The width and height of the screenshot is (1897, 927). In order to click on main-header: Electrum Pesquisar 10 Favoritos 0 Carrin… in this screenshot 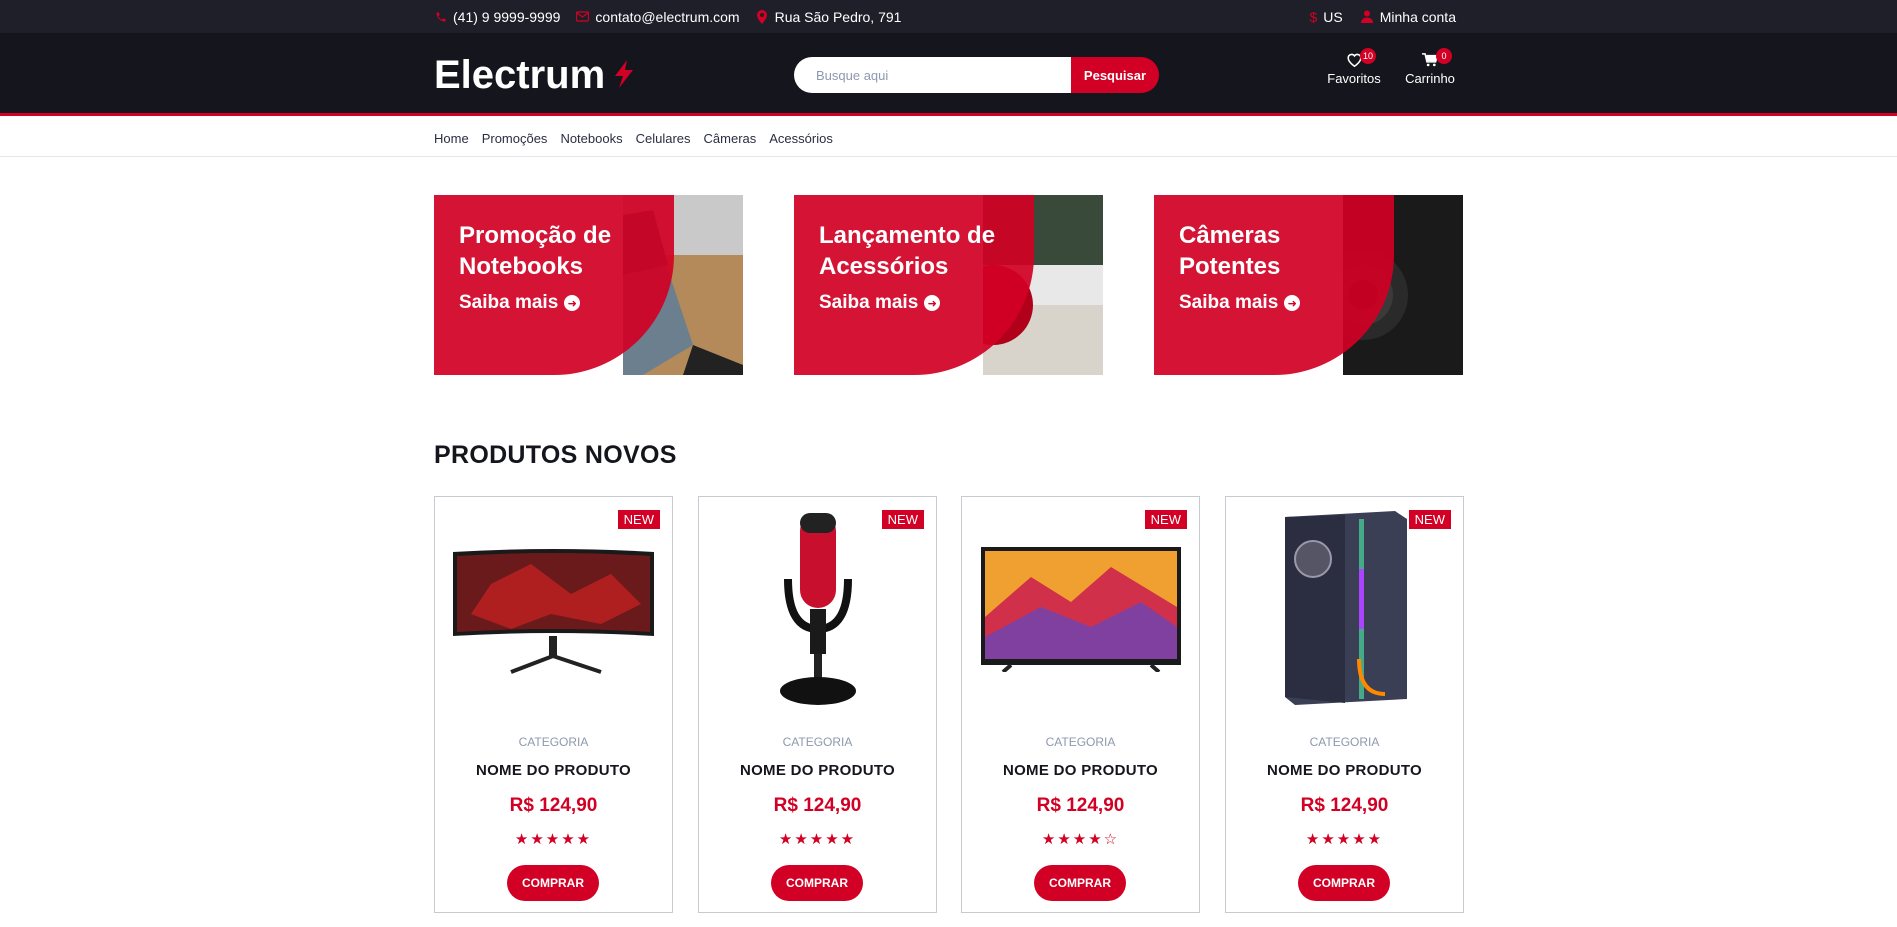, I will do `click(948, 74)`.